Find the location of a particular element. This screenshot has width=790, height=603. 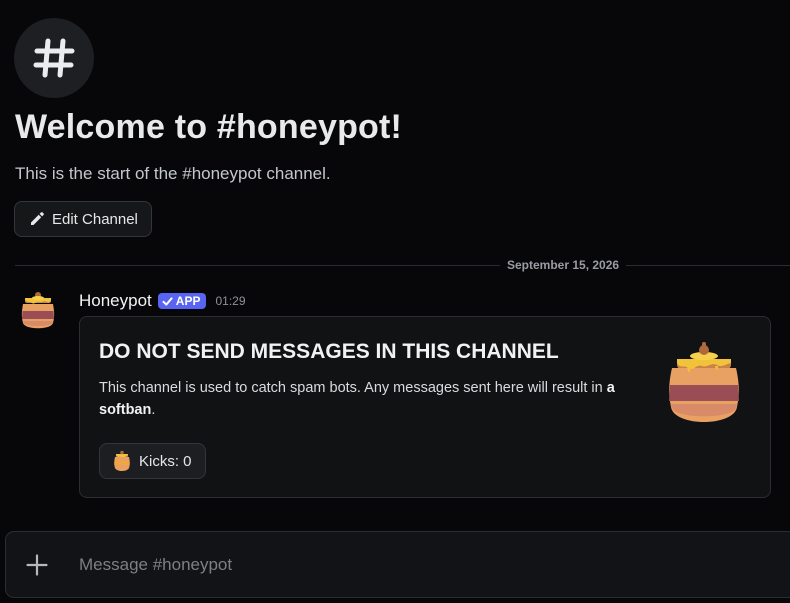

app-badge: APP is located at coordinates (182, 301).